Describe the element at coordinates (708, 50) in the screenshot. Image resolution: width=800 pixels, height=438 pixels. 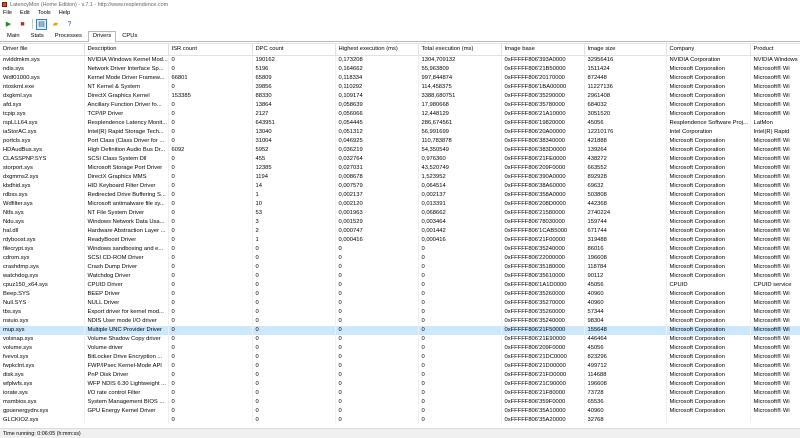
I see `column-header: Company` at that location.